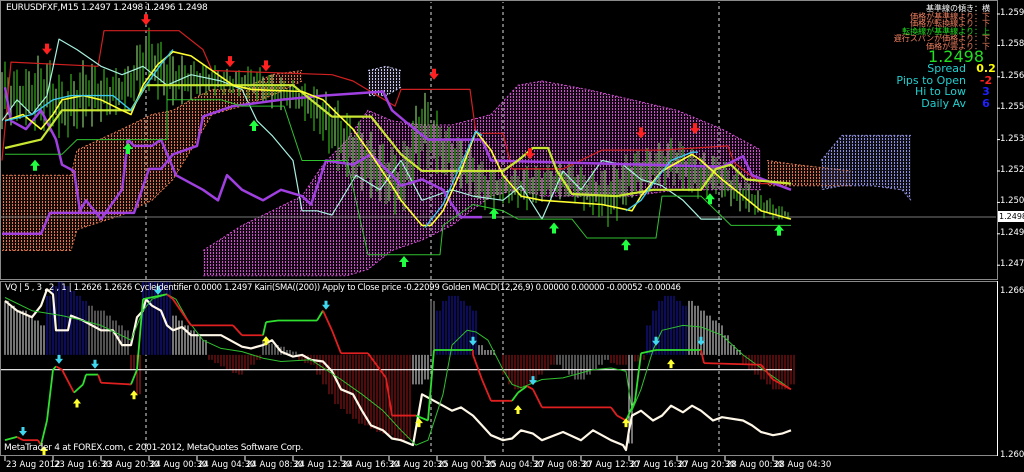  What do you see at coordinates (1012, 232) in the screenshot?
I see `price-tick: 1.2490` at bounding box center [1012, 232].